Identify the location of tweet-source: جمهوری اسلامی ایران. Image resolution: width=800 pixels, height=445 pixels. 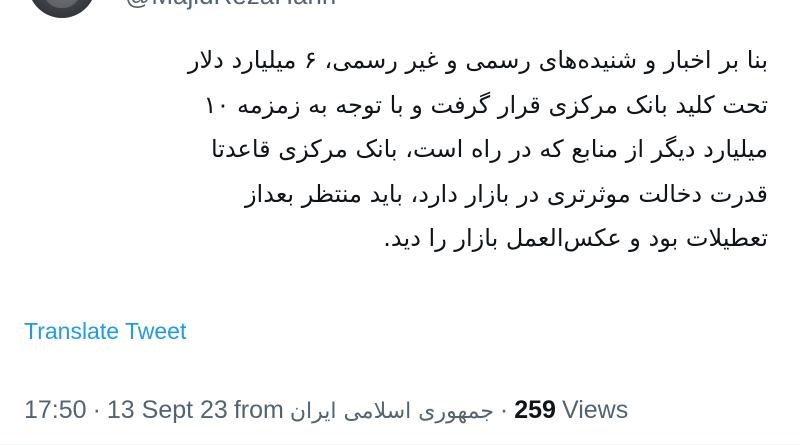
(392, 411).